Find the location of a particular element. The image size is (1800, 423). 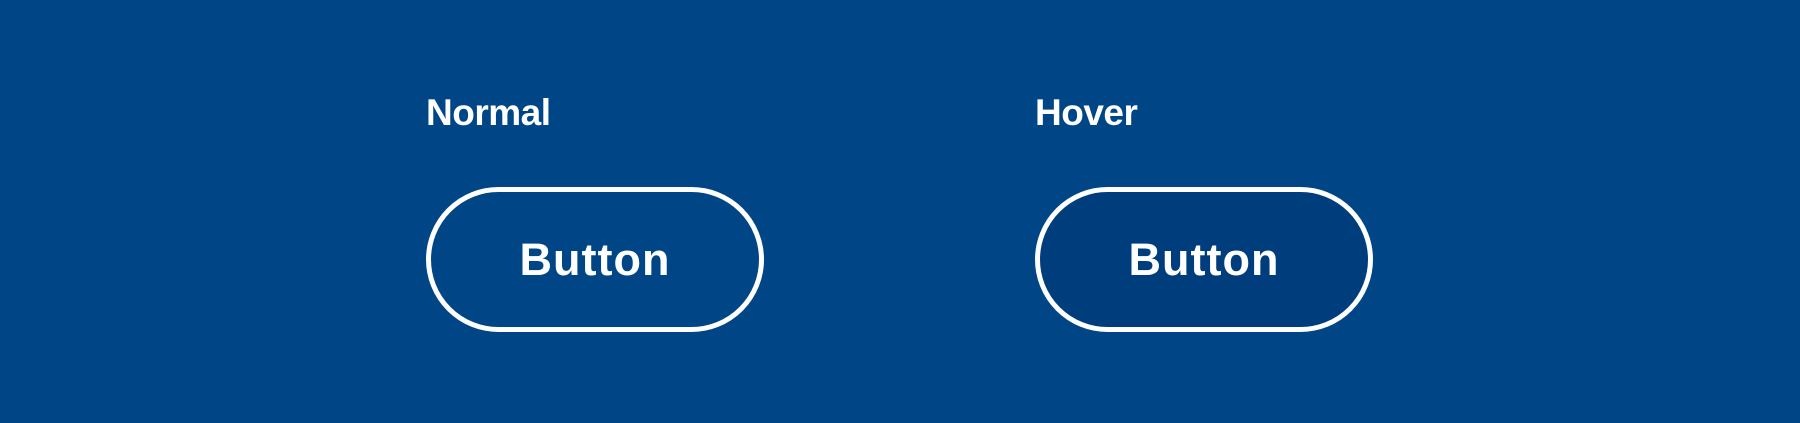

hover-state-label: Hover is located at coordinates (1086, 112).